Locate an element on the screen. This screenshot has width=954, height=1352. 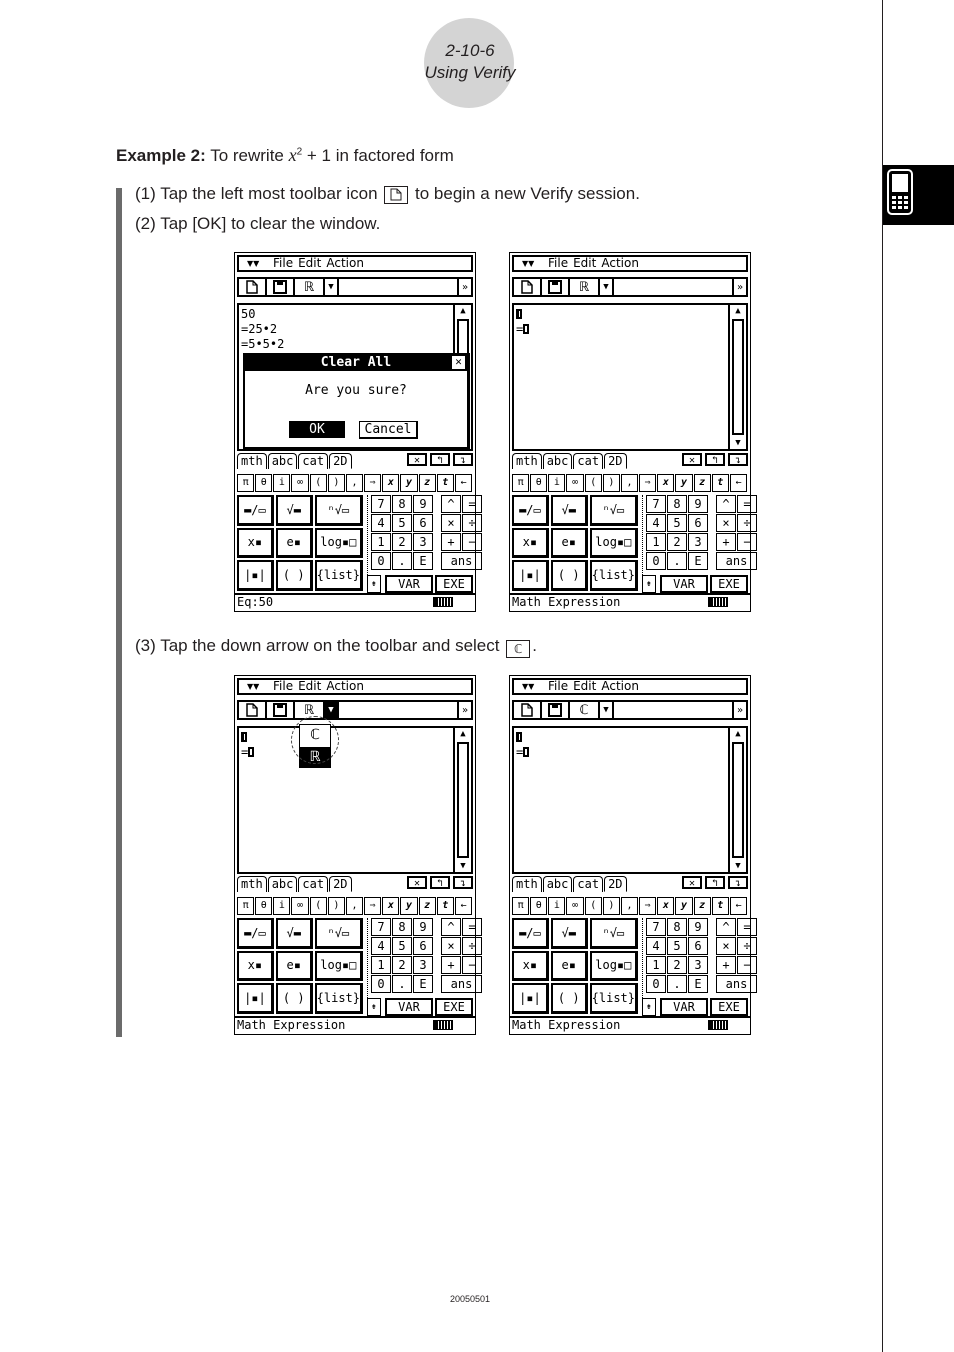
template-key: ( ) is located at coordinates (294, 575).